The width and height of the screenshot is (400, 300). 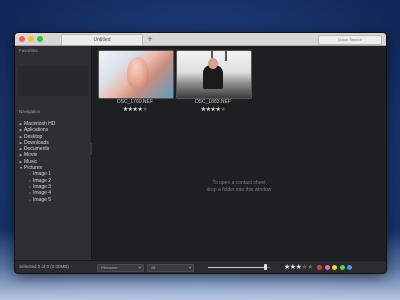 I want to click on color-label-green-button, so click(x=342, y=267).